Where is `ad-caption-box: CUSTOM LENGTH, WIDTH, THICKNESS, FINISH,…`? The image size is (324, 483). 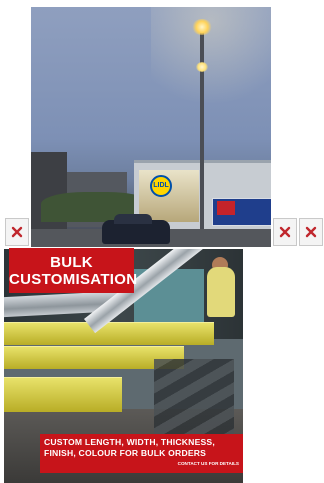
ad-caption-box: CUSTOM LENGTH, WIDTH, THICKNESS, FINISH,… is located at coordinates (141, 453).